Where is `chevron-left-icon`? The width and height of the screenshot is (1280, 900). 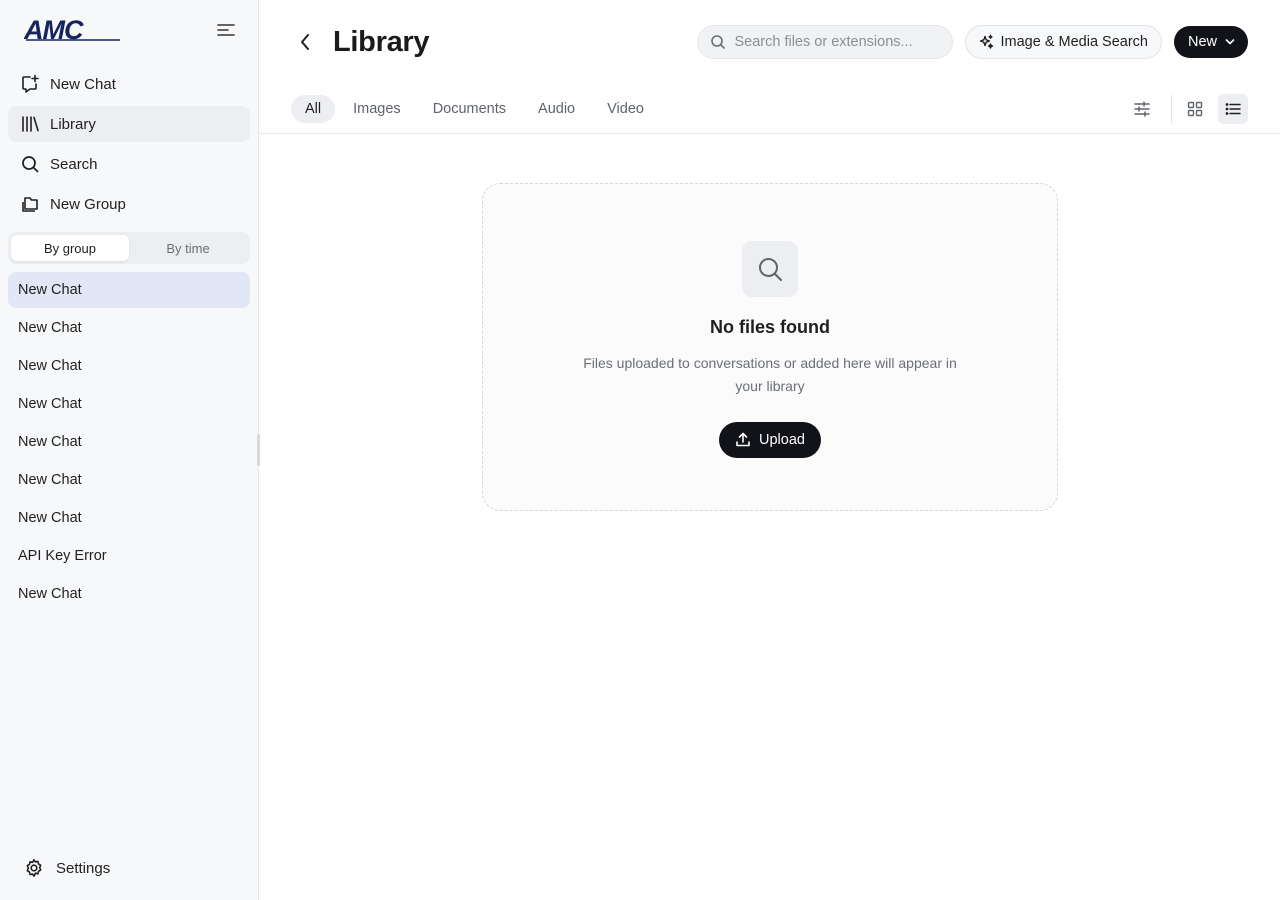 chevron-left-icon is located at coordinates (305, 42).